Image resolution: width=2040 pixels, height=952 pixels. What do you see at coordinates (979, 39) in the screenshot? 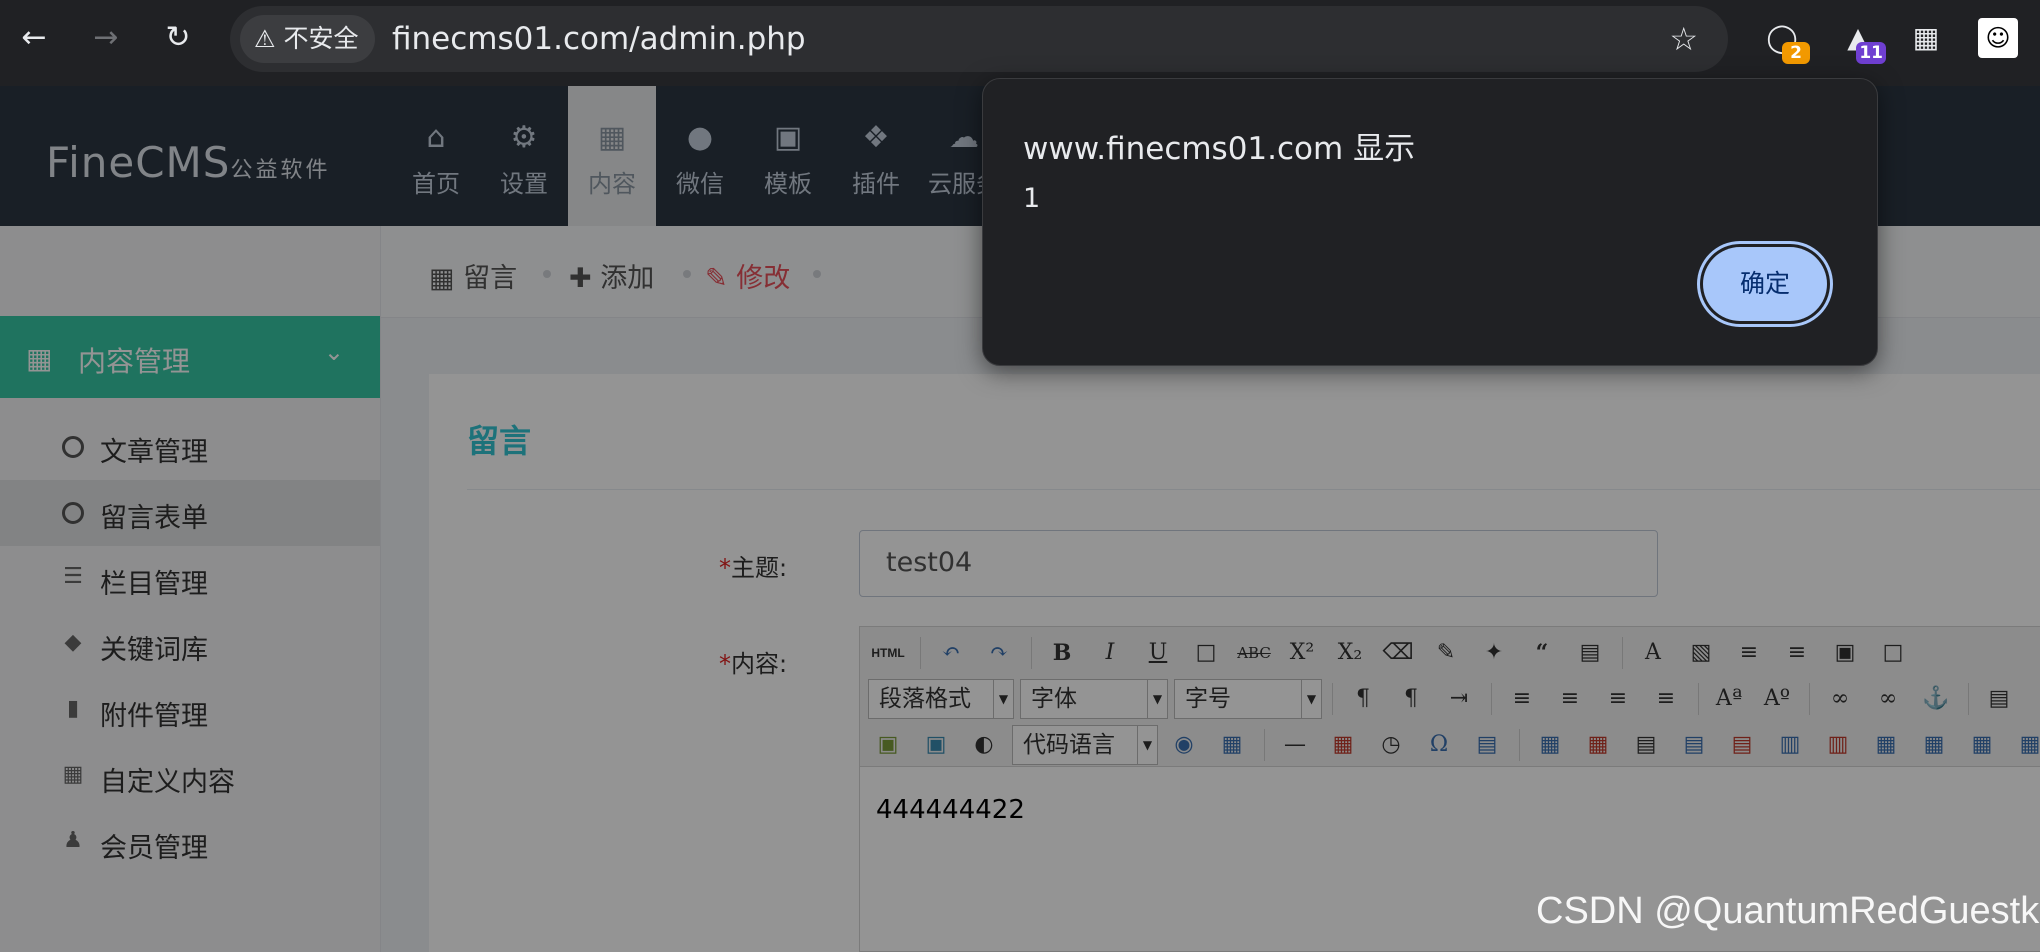
I see `address-bar: ⚠ 不安全 finecms01.com/admin.php ☆` at bounding box center [979, 39].